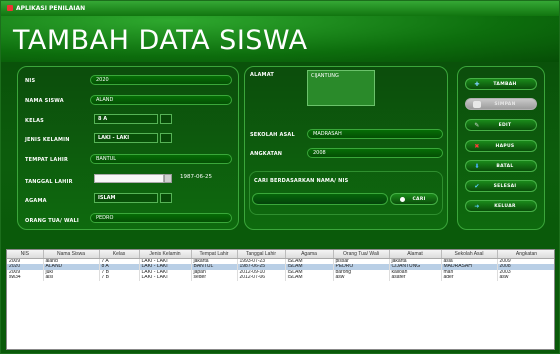  I want to click on kelas-combo: 8 A, so click(126, 119).